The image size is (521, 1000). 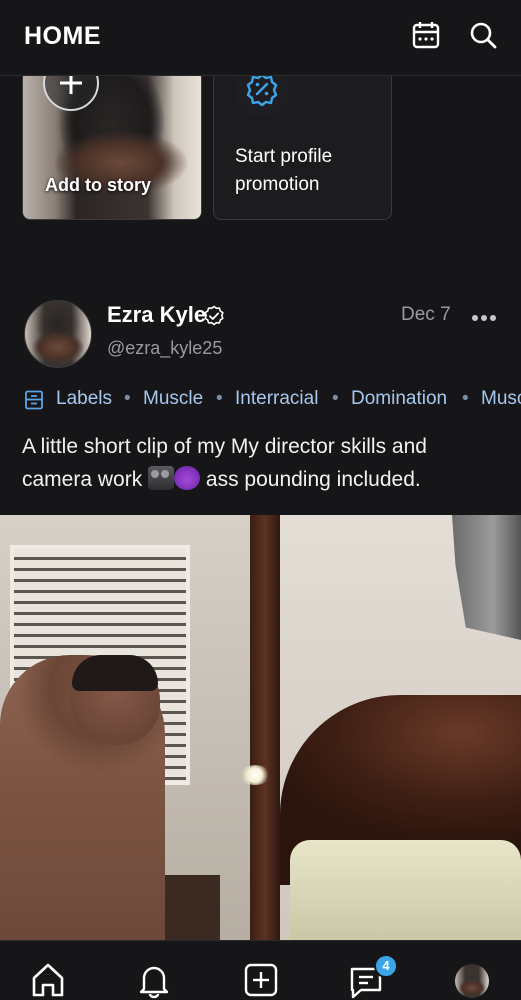 What do you see at coordinates (426, 35) in the screenshot?
I see `calendar-icon` at bounding box center [426, 35].